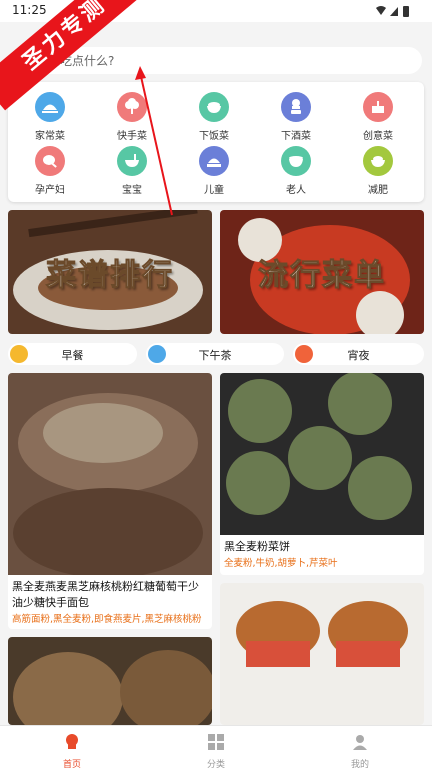 This screenshot has width=432, height=768. I want to click on category-xiajiucai: 下酒菜, so click(296, 119).